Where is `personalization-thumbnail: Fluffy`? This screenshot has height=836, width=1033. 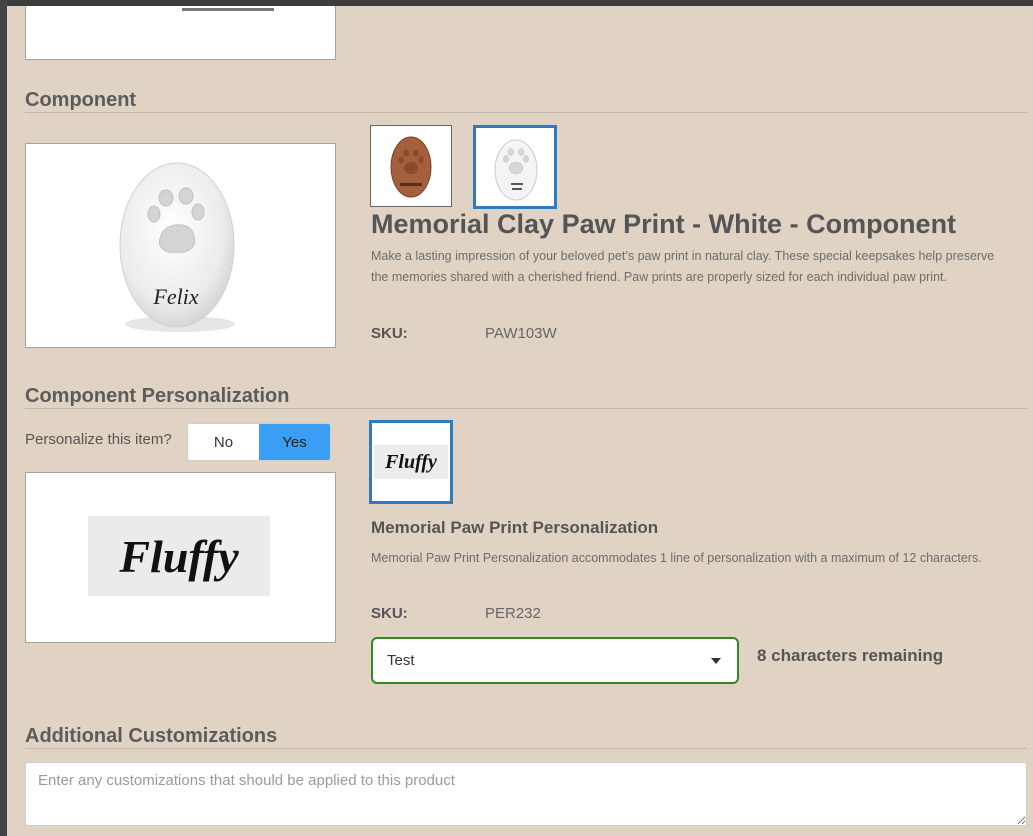
personalization-thumbnail: Fluffy is located at coordinates (411, 462).